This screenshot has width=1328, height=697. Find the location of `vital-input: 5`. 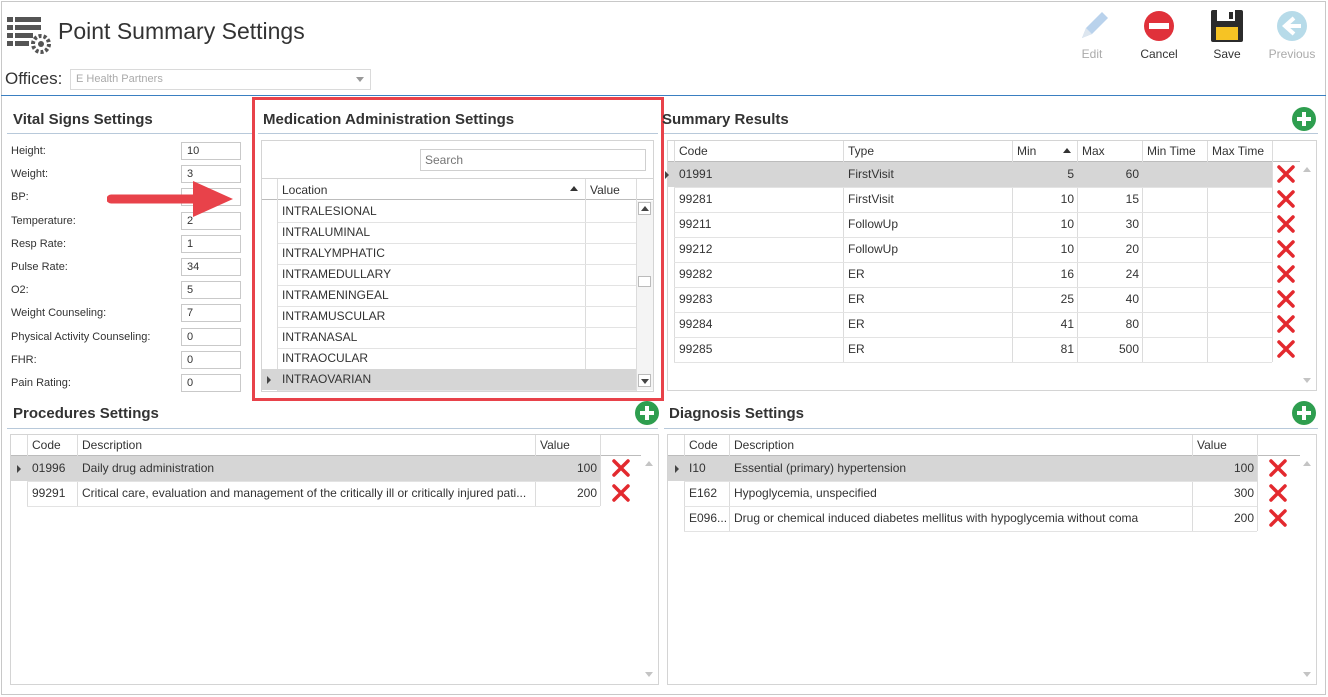

vital-input: 5 is located at coordinates (211, 290).